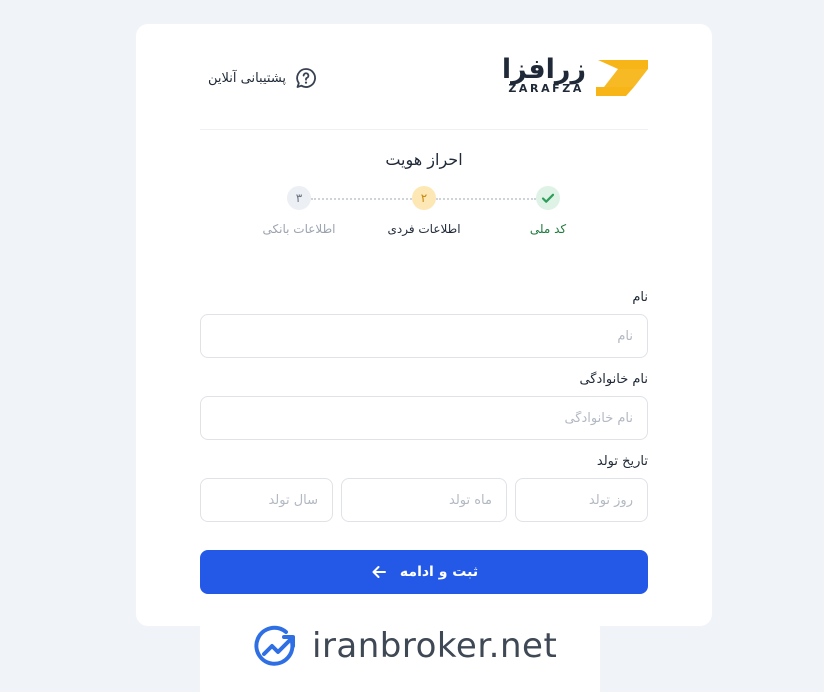 This screenshot has width=824, height=692. Describe the element at coordinates (424, 336) in the screenshot. I see `first-name-input` at that location.